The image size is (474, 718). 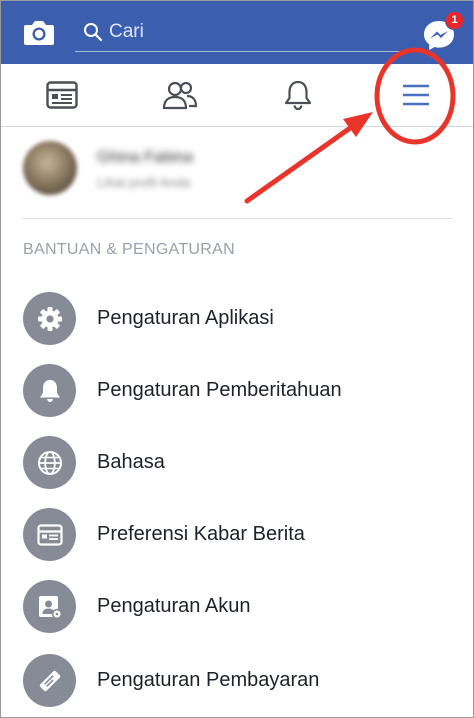 What do you see at coordinates (243, 464) in the screenshot?
I see `menu-item-language: Bahasa` at bounding box center [243, 464].